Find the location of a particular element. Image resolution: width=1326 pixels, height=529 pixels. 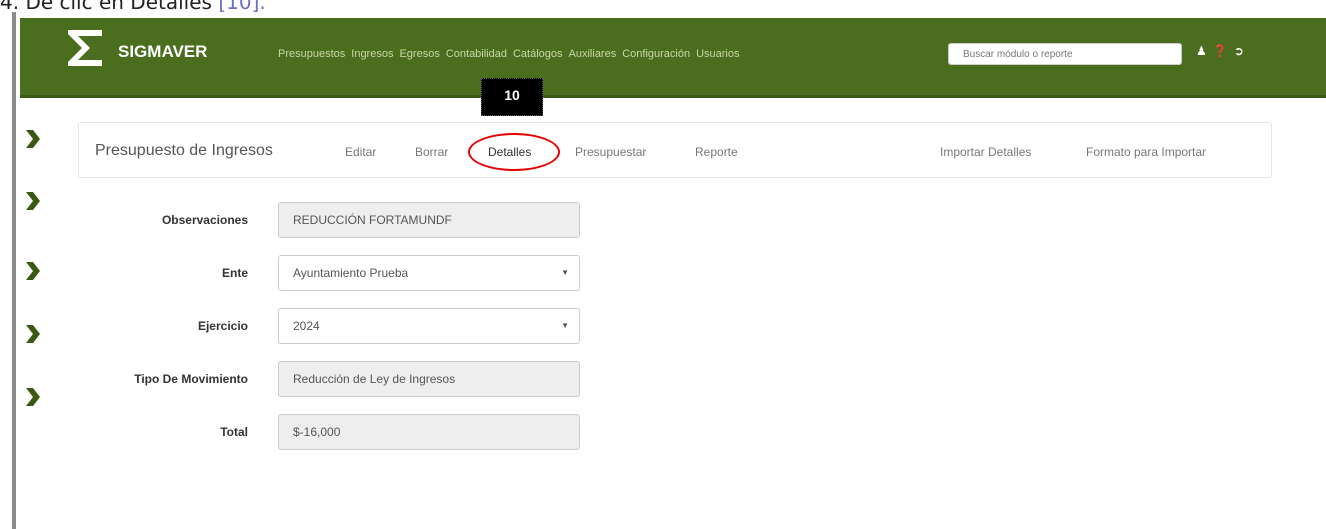

observaciones-field: REDUCCIÓN FORTAMUNDF is located at coordinates (429, 220).